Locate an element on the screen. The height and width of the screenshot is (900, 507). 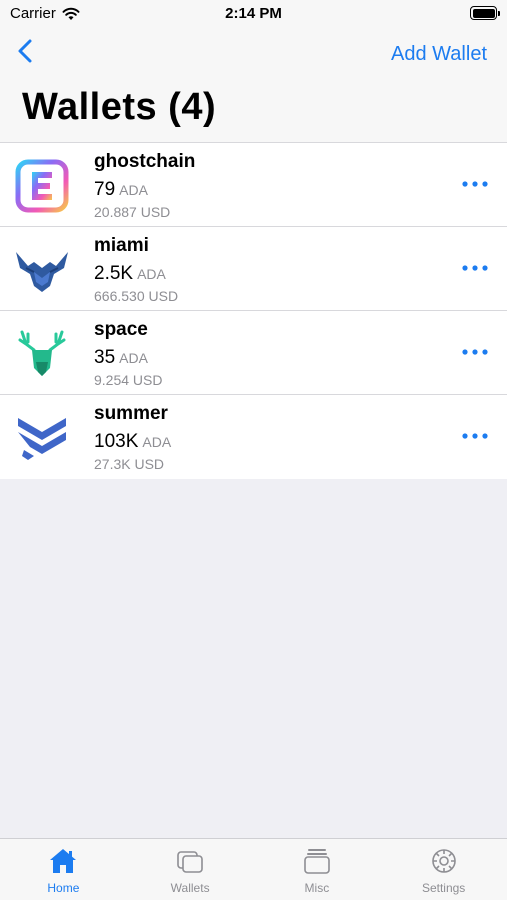
wallet-name: space is located at coordinates (121, 329).